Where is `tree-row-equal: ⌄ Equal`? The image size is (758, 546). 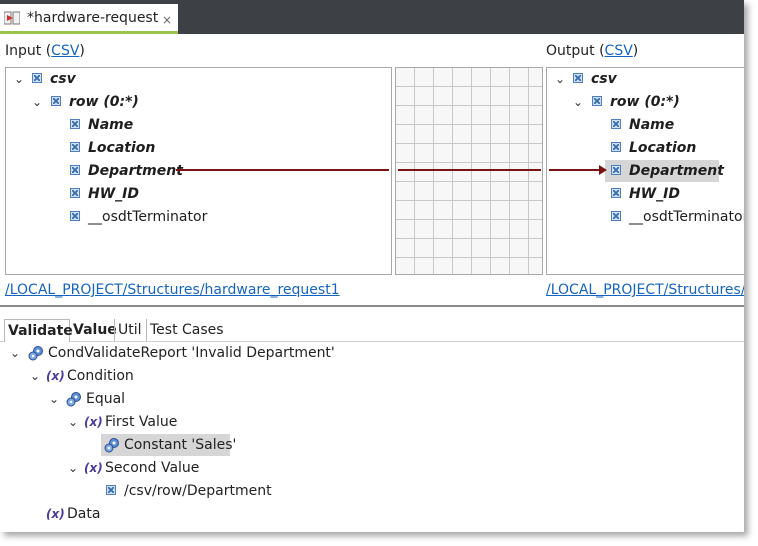 tree-row-equal: ⌄ Equal is located at coordinates (200, 399).